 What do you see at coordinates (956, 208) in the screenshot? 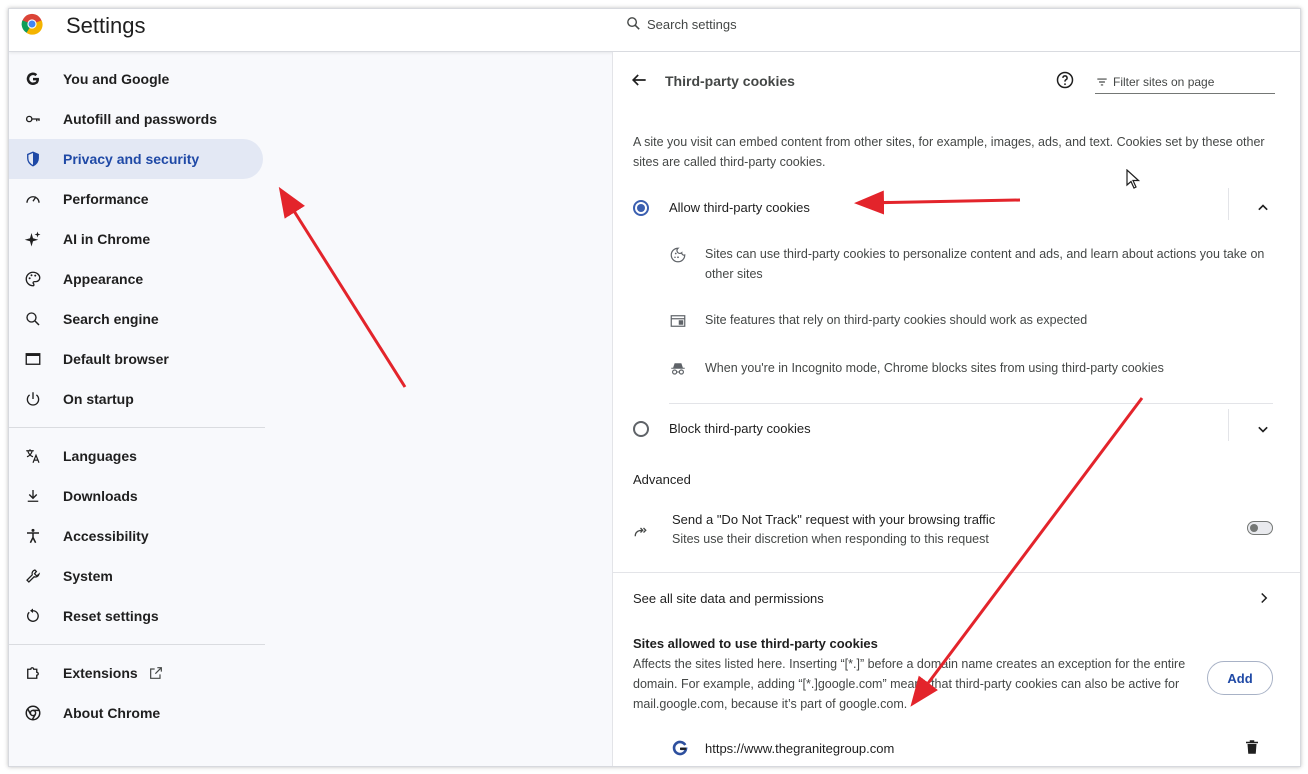
I see `option-allow-third-party: Allow third-party cookies` at bounding box center [956, 208].